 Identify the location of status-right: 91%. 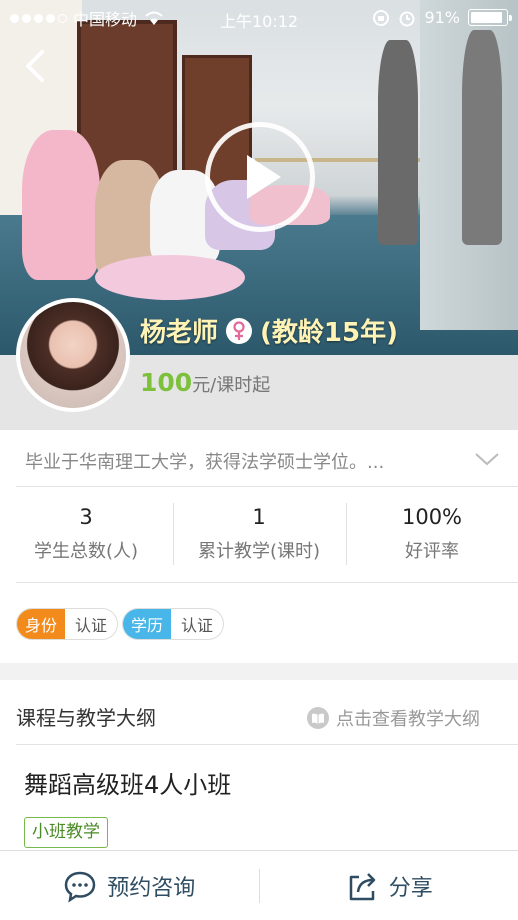
(442, 17).